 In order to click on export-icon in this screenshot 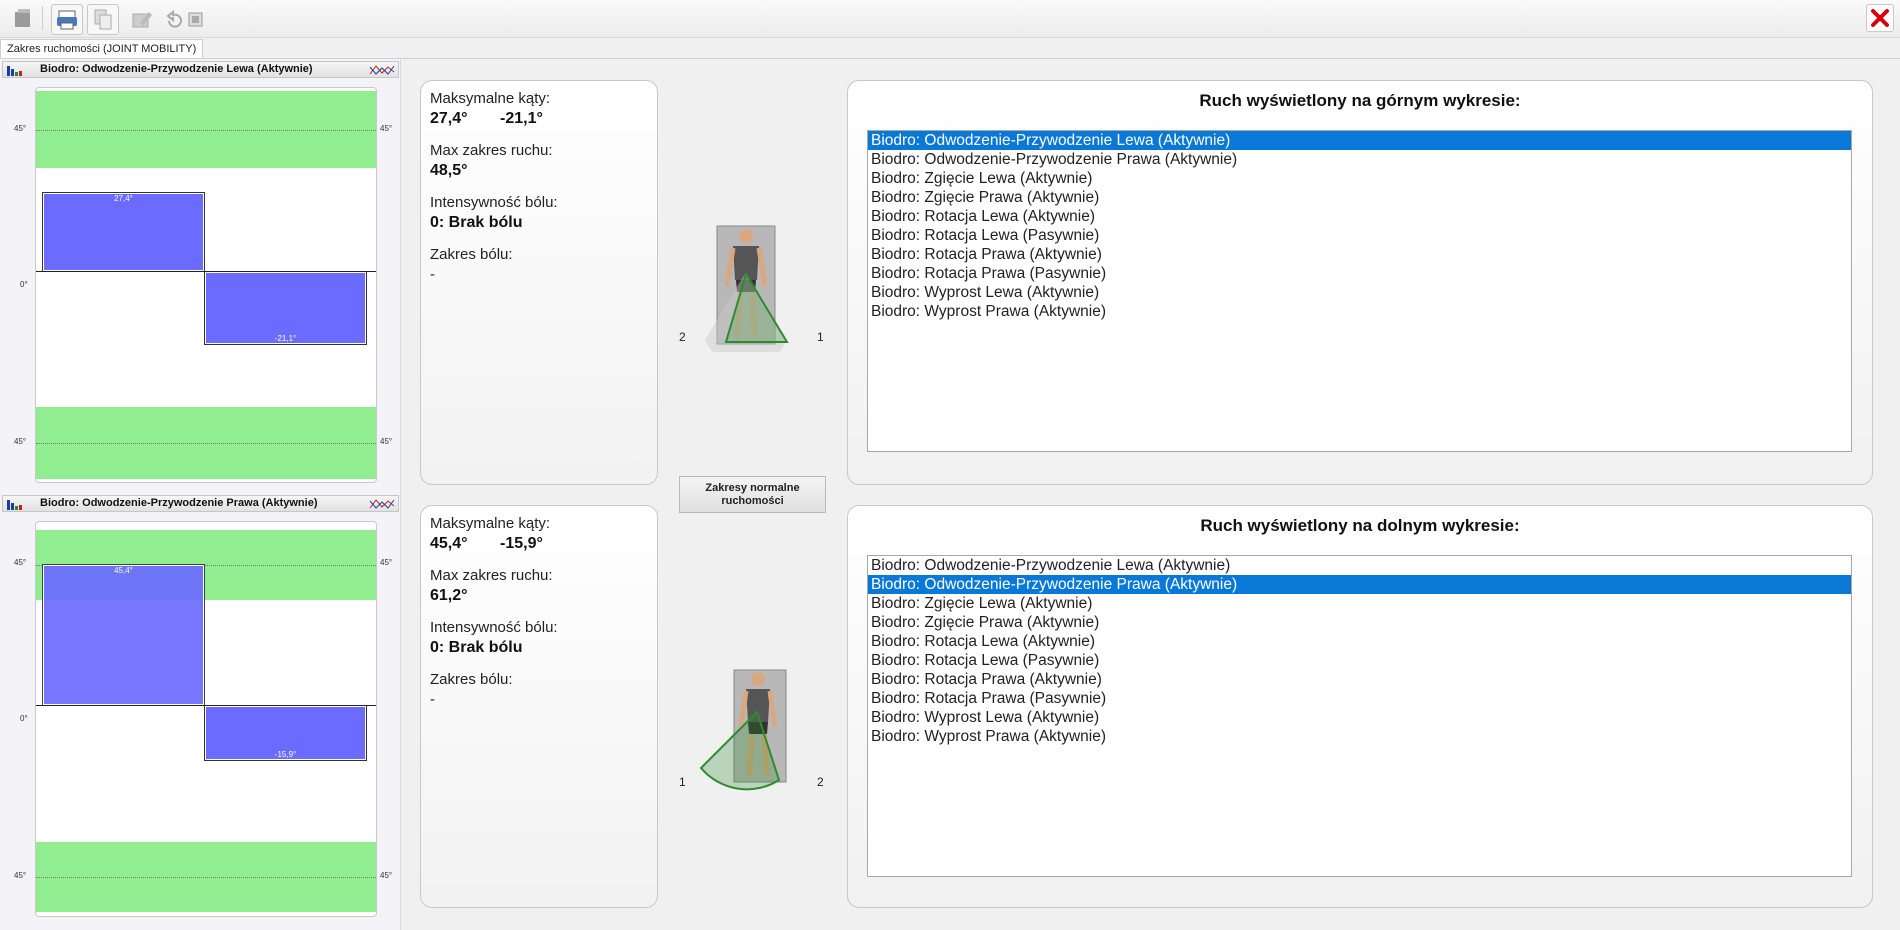, I will do `click(195, 19)`.